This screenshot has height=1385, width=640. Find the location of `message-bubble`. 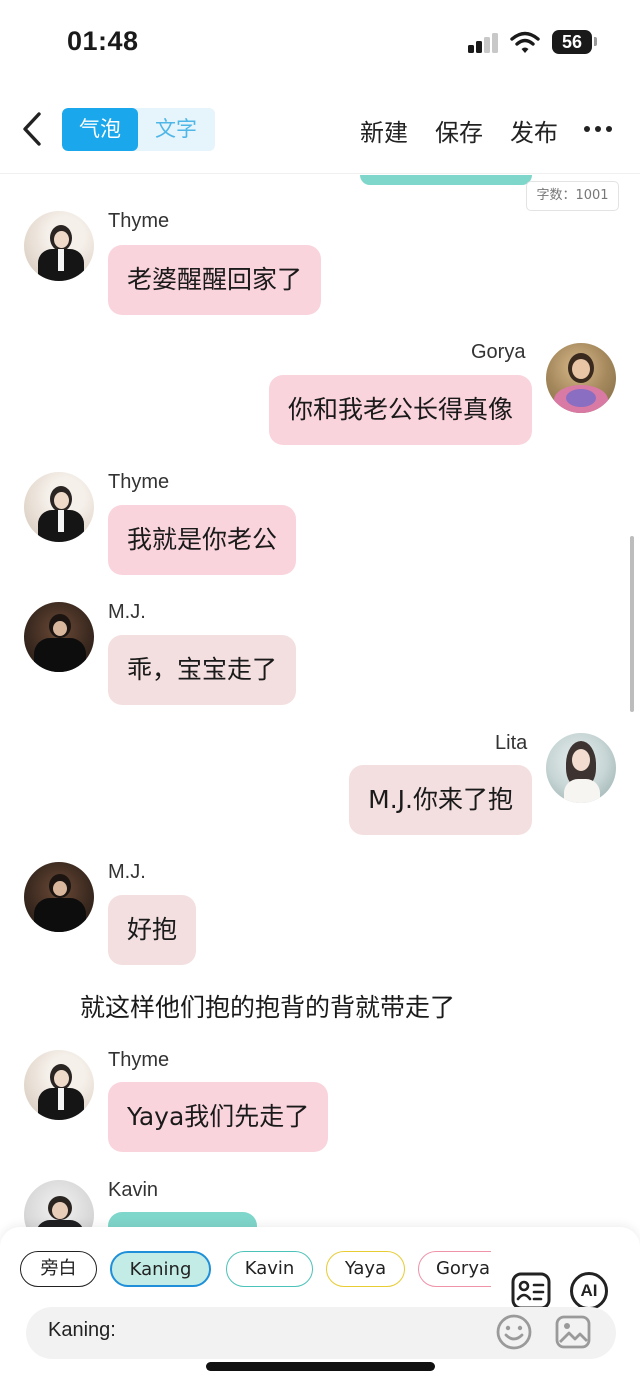

message-bubble is located at coordinates (182, 1219).